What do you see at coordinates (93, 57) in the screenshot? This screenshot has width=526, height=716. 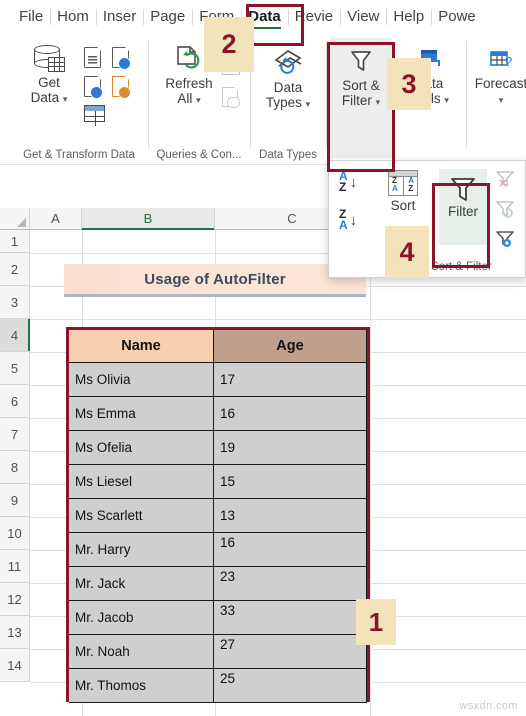 I see `from-text-csv-icon` at bounding box center [93, 57].